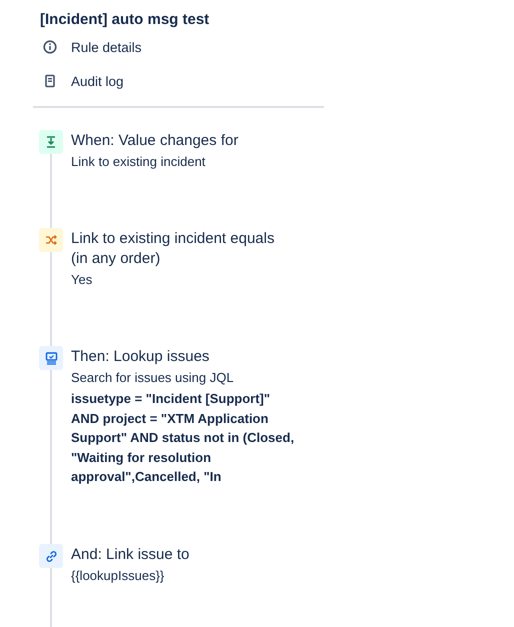 The width and height of the screenshot is (514, 627). Describe the element at coordinates (82, 280) in the screenshot. I see `step-detail: Yes` at that location.